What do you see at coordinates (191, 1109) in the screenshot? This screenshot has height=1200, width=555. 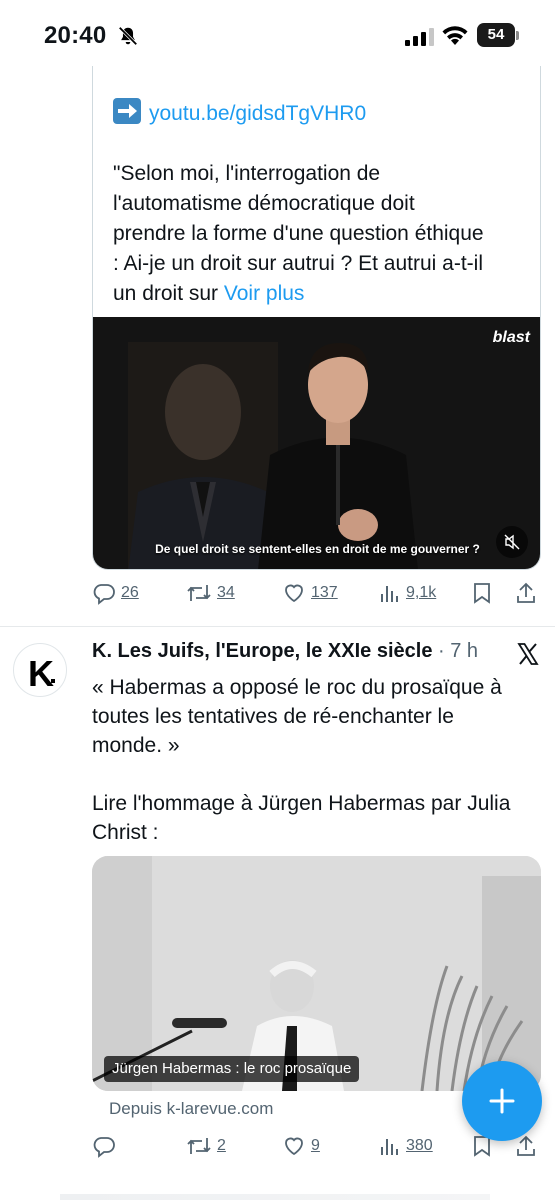 I see `link-preview-source: Depuis k-larevue.com` at bounding box center [191, 1109].